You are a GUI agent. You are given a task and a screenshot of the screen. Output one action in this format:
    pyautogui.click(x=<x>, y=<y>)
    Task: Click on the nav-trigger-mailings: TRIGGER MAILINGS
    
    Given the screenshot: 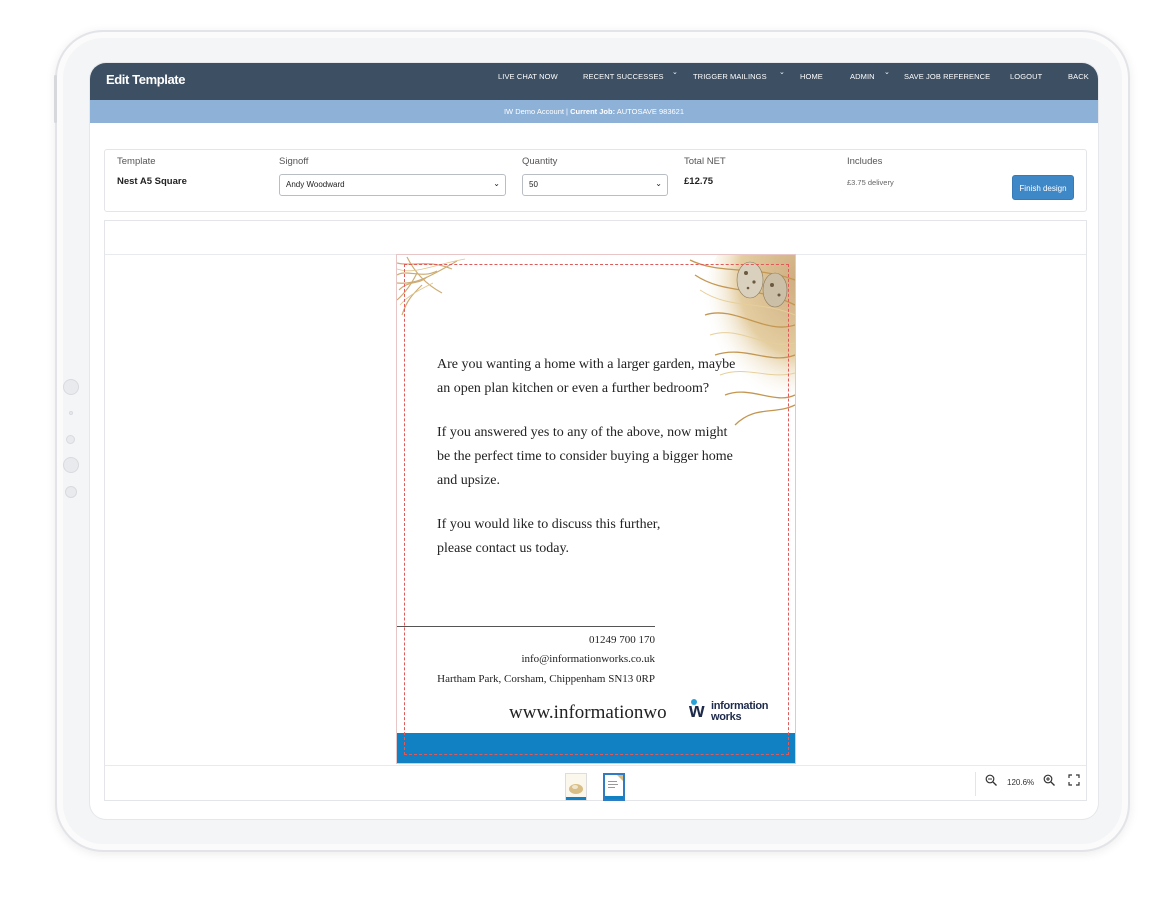 What is the action you would take?
    pyautogui.click(x=730, y=76)
    